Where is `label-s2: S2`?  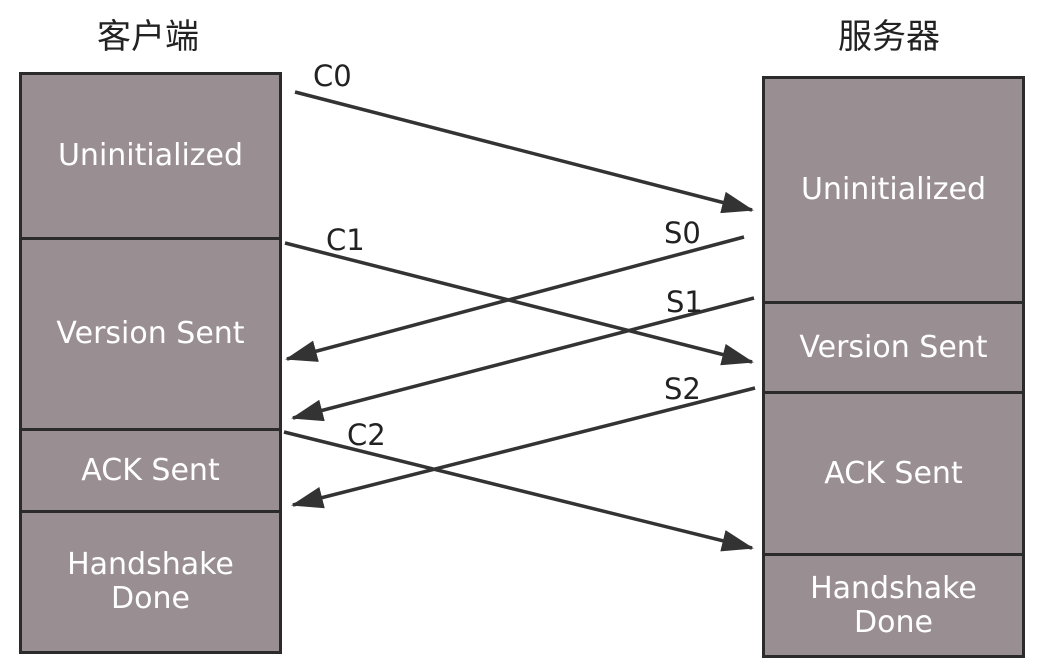 label-s2: S2 is located at coordinates (682, 389).